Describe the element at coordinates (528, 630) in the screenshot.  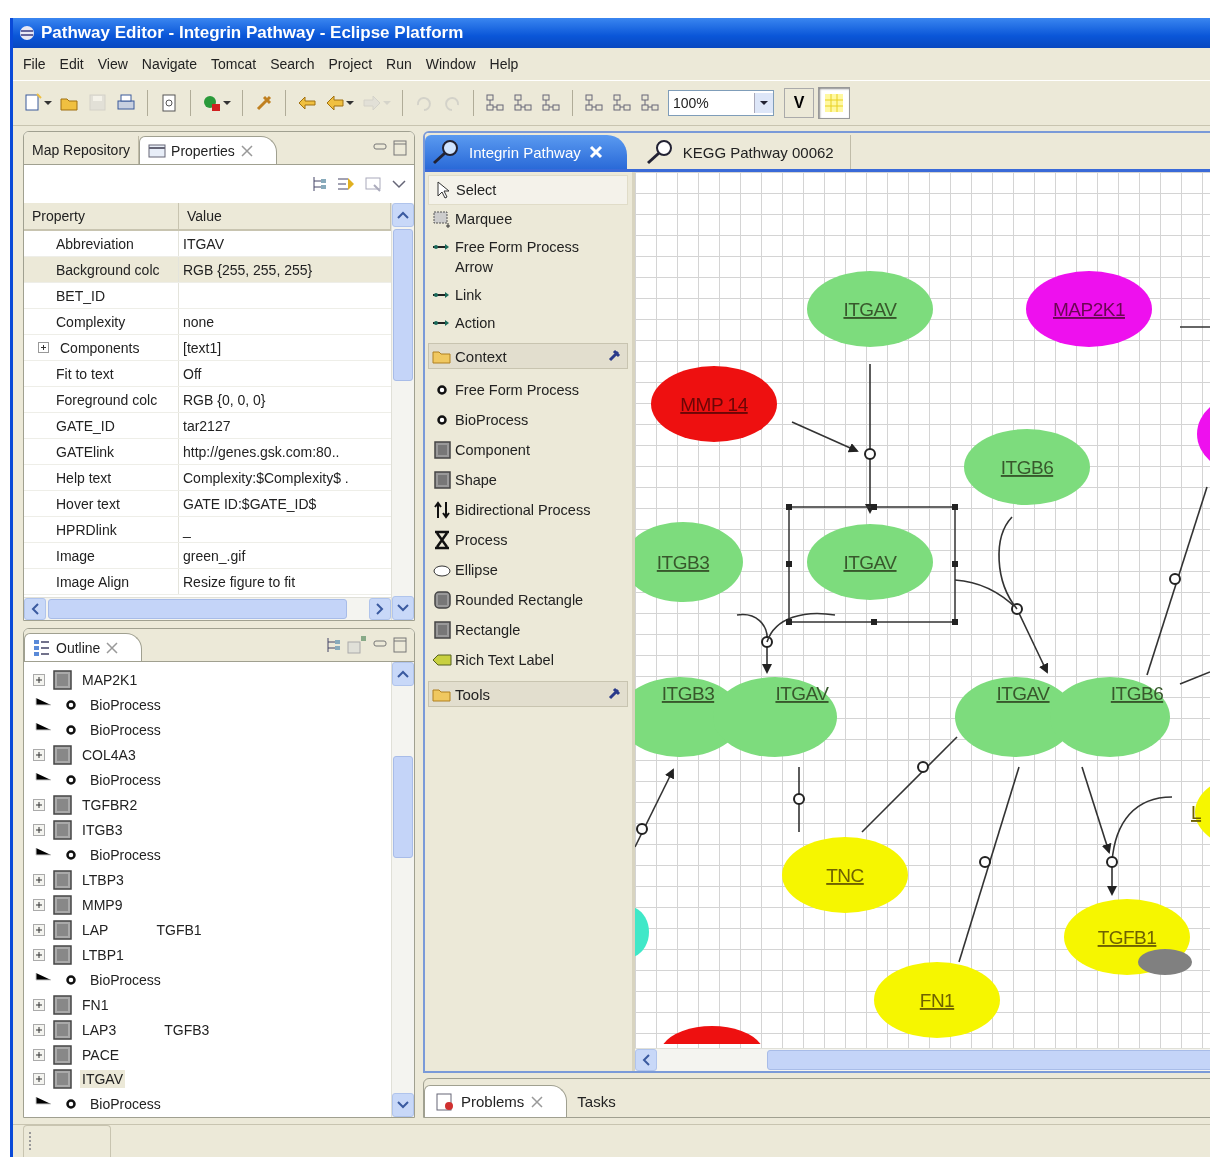
I see `palette-tool: Rectangle` at that location.